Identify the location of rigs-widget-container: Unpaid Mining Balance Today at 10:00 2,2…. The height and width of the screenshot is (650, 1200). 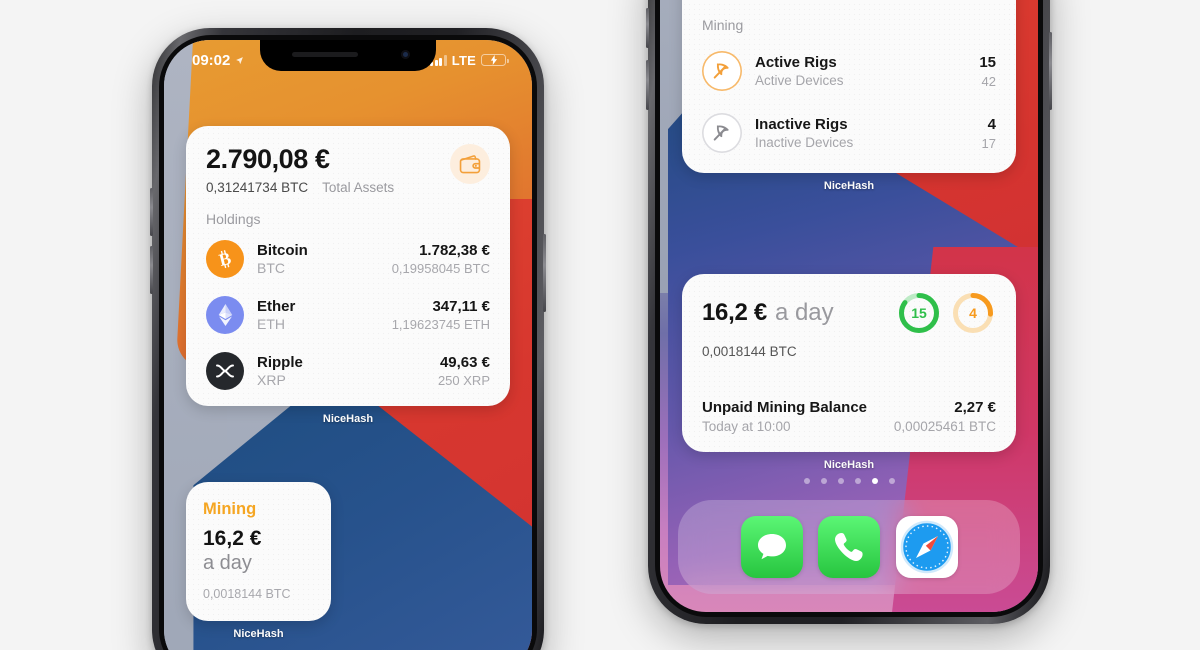
(849, 96).